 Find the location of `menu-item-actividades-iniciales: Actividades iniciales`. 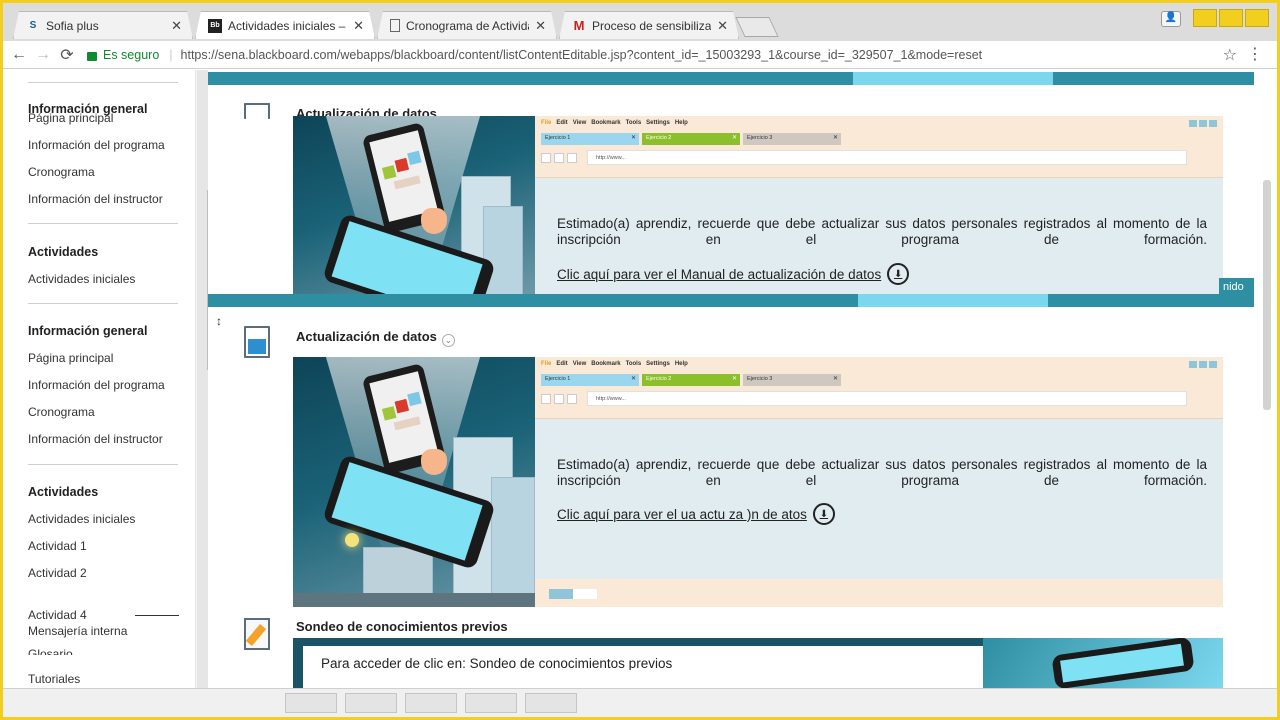

menu-item-actividades-iniciales: Actividades iniciales is located at coordinates (81, 519).